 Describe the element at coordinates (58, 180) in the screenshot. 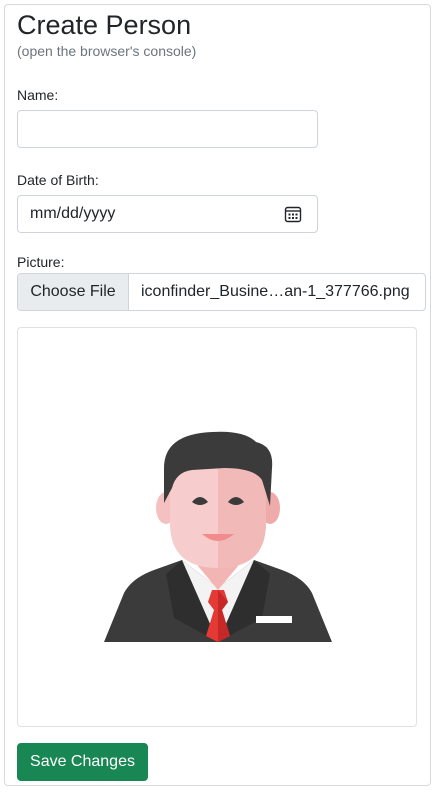

I see `dob-label: Date of Birth:` at that location.